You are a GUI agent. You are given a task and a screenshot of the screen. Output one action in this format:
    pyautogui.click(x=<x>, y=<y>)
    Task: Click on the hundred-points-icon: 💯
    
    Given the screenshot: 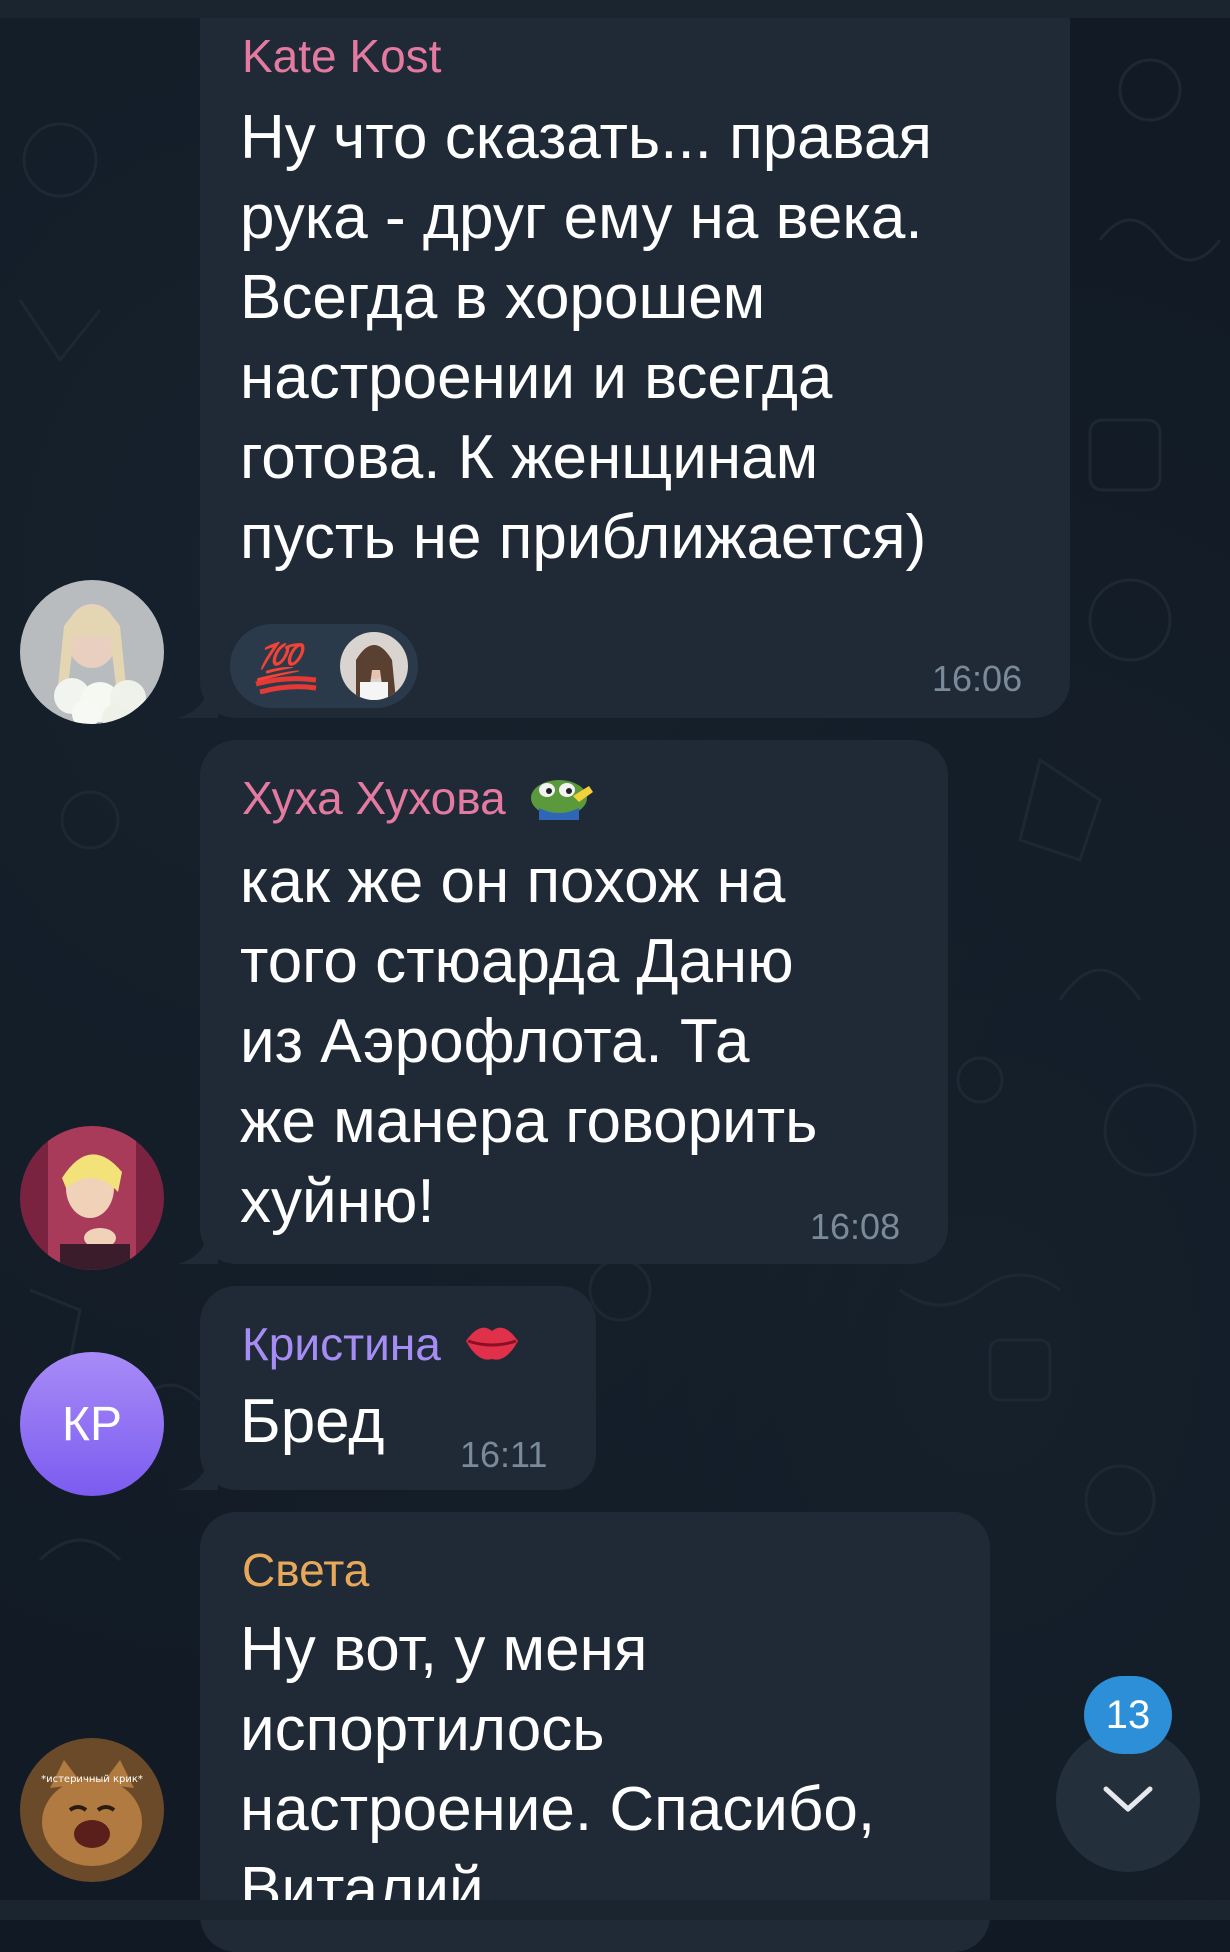 What is the action you would take?
    pyautogui.click(x=287, y=666)
    